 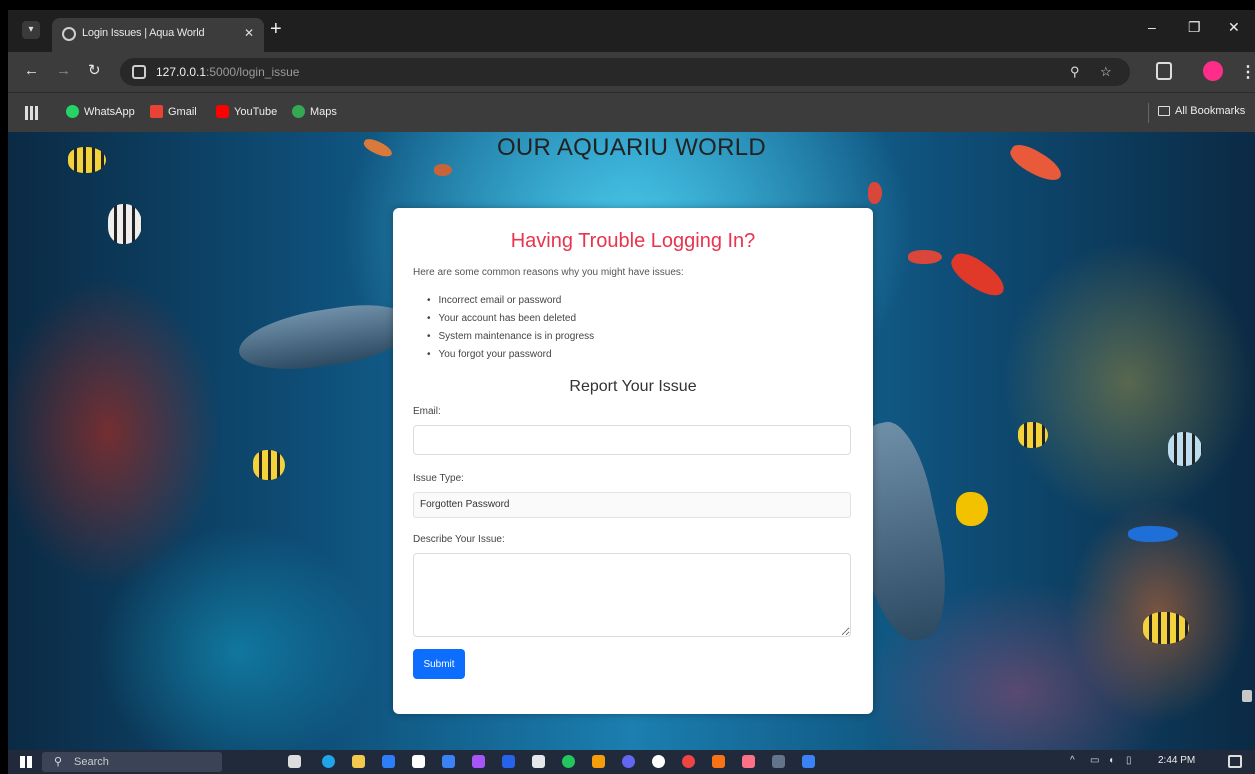 I want to click on taskbar-search-label: Search, so click(x=91, y=762).